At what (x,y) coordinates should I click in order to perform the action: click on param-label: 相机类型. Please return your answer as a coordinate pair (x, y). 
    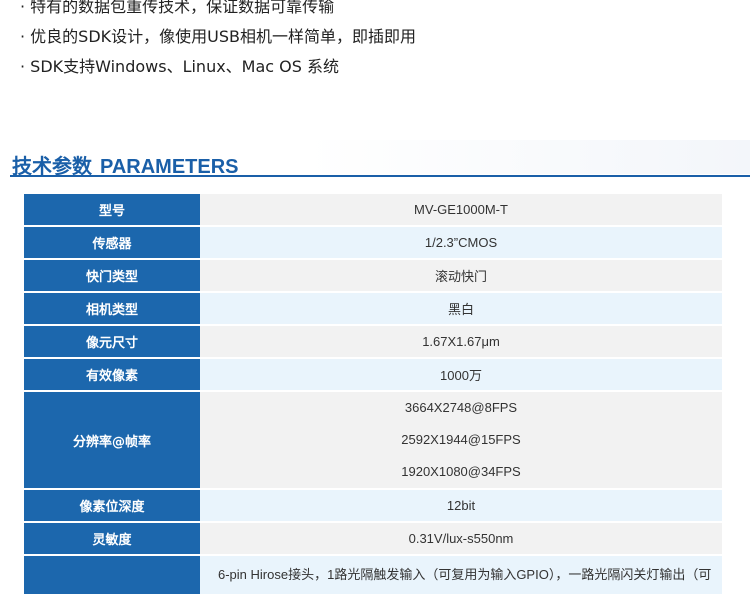
    Looking at the image, I should click on (112, 308).